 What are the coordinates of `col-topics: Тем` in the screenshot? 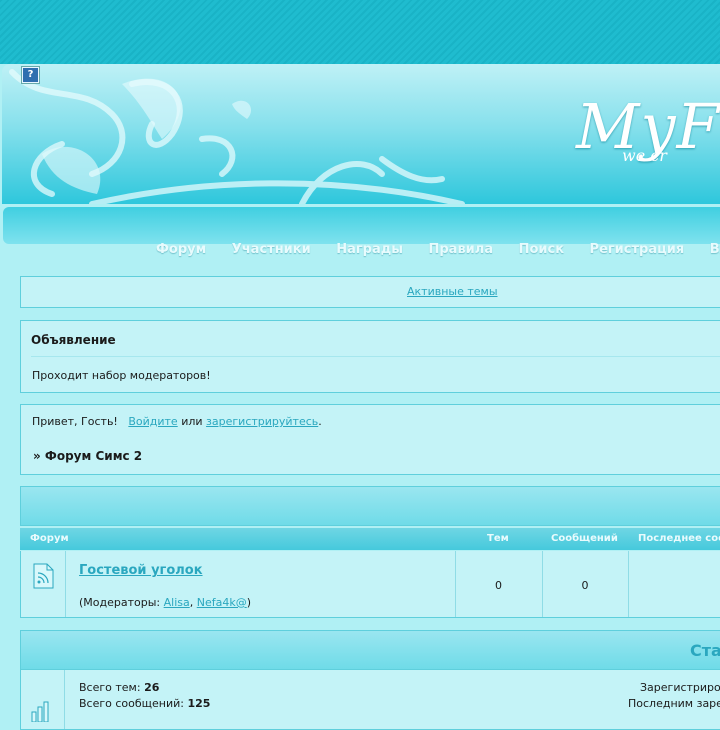 It's located at (498, 538).